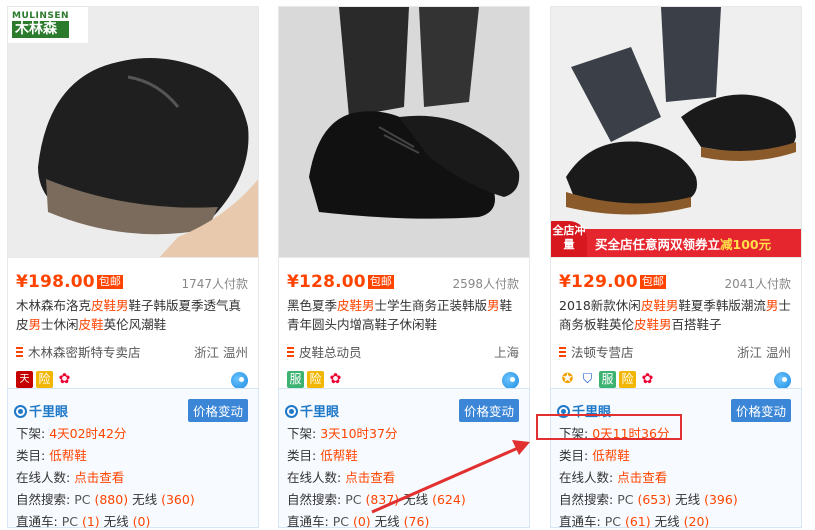 This screenshot has height=530, width=815. I want to click on shop-link: 法顿专营店, so click(596, 351).